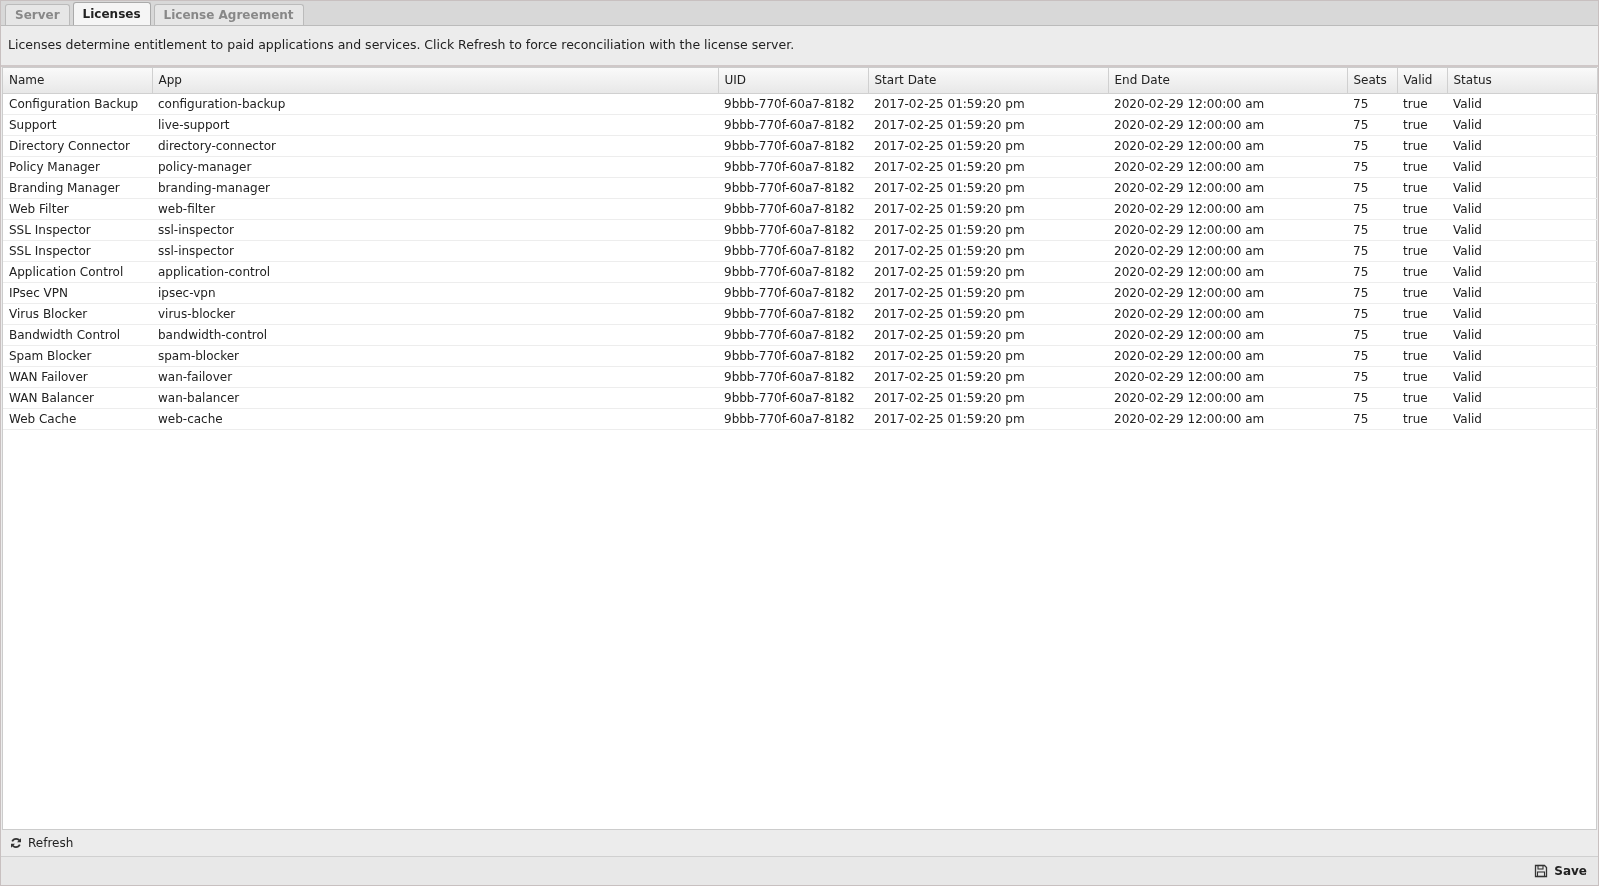  What do you see at coordinates (435, 418) in the screenshot?
I see `table-cell: web-cache` at bounding box center [435, 418].